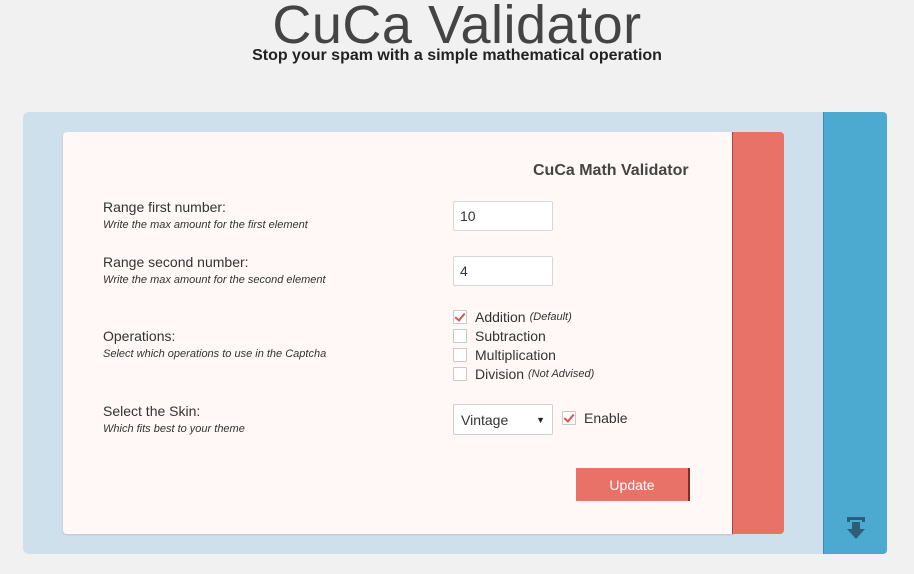 The image size is (914, 574). I want to click on download-arrow-icon, so click(856, 527).